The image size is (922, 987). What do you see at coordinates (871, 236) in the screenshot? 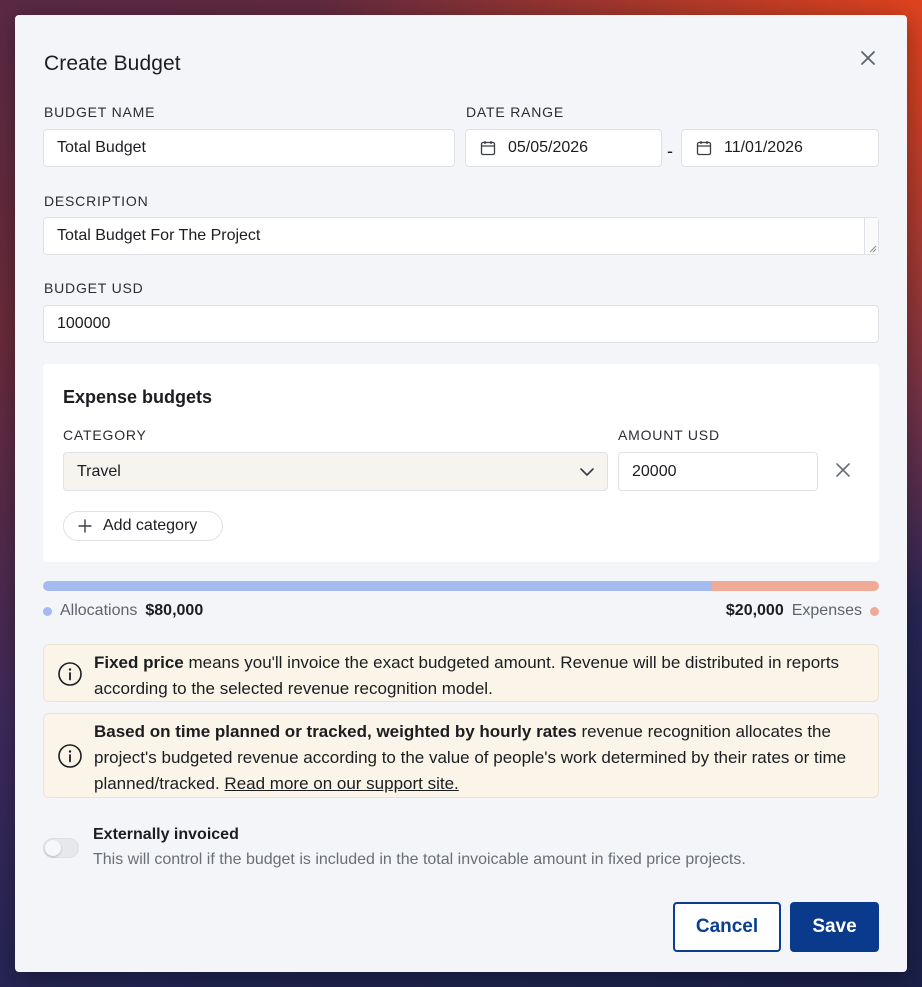
I see `textarea-resize-handle` at bounding box center [871, 236].